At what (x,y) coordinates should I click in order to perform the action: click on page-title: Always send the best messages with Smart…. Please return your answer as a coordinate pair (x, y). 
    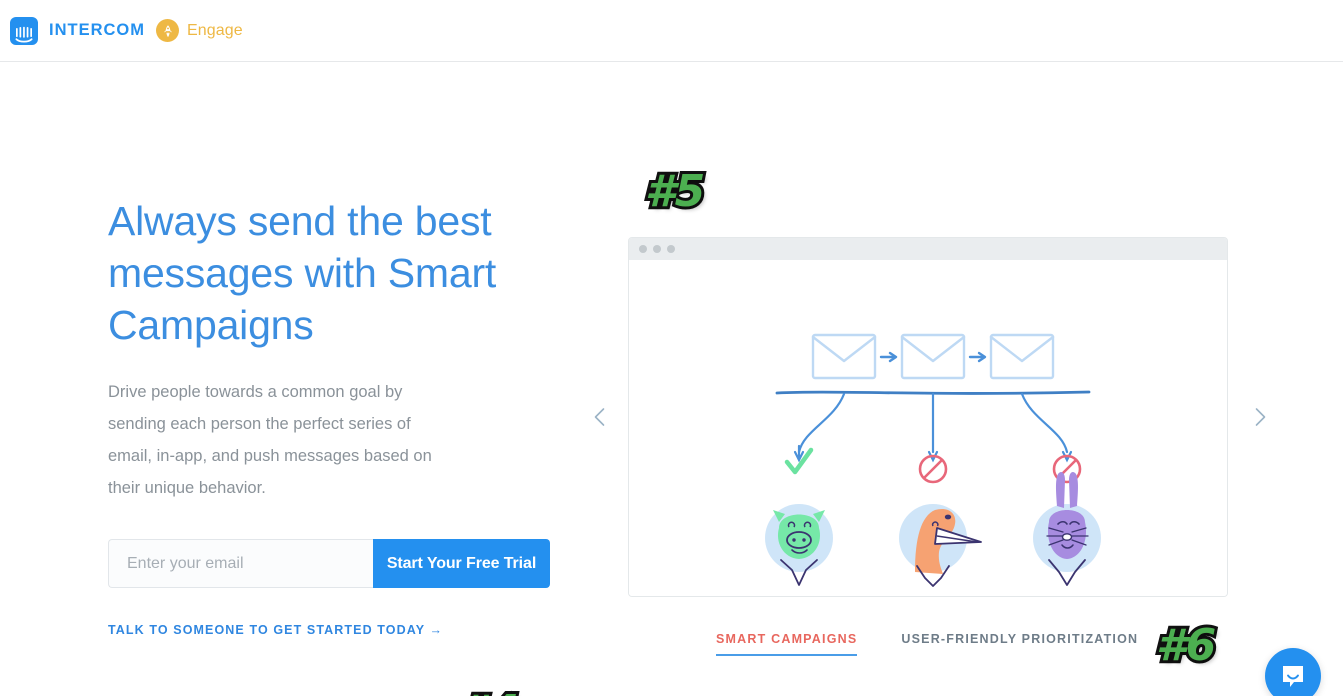
    Looking at the image, I should click on (302, 273).